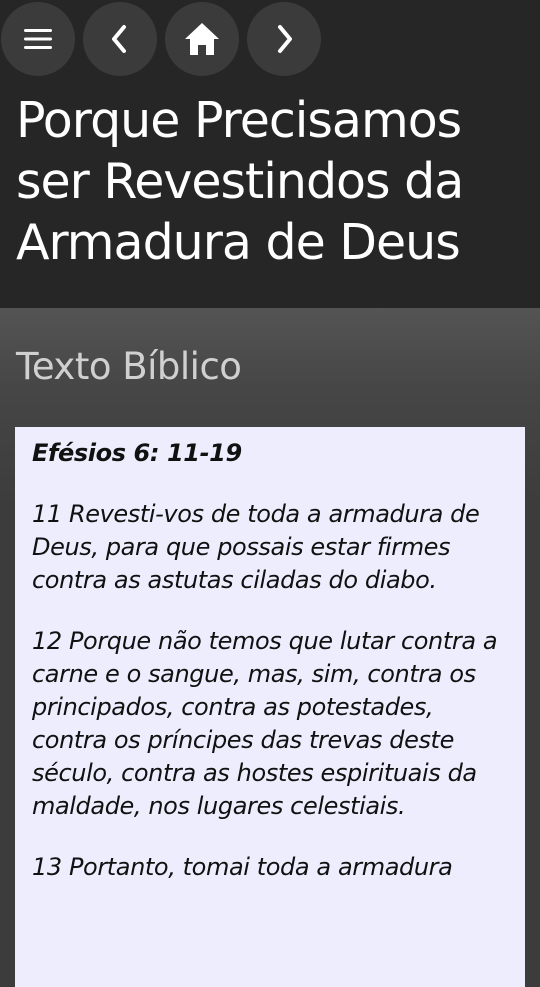 Image resolution: width=540 pixels, height=987 pixels. Describe the element at coordinates (129, 366) in the screenshot. I see `section-title: Texto Bíblico` at that location.